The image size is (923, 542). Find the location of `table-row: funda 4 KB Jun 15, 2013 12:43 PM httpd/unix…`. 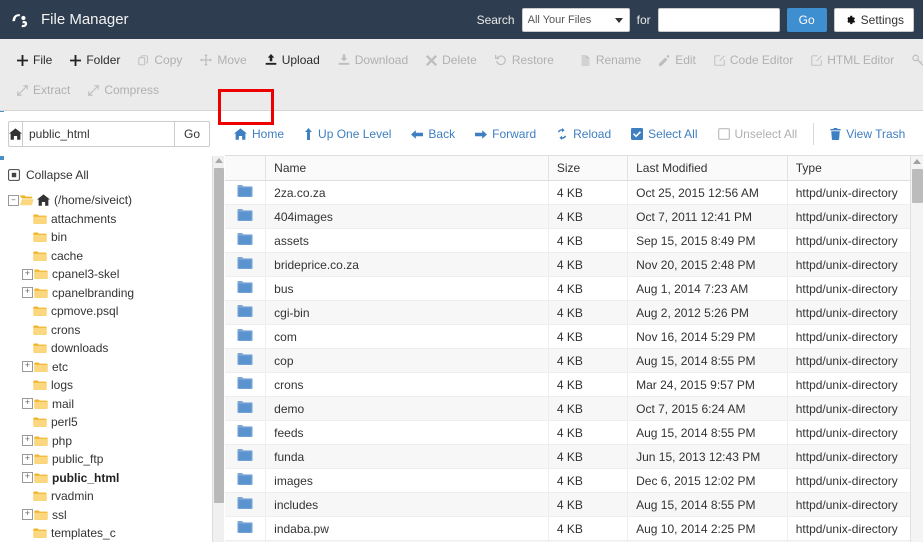

table-row: funda 4 KB Jun 15, 2013 12:43 PM httpd/unix… is located at coordinates (574, 456).